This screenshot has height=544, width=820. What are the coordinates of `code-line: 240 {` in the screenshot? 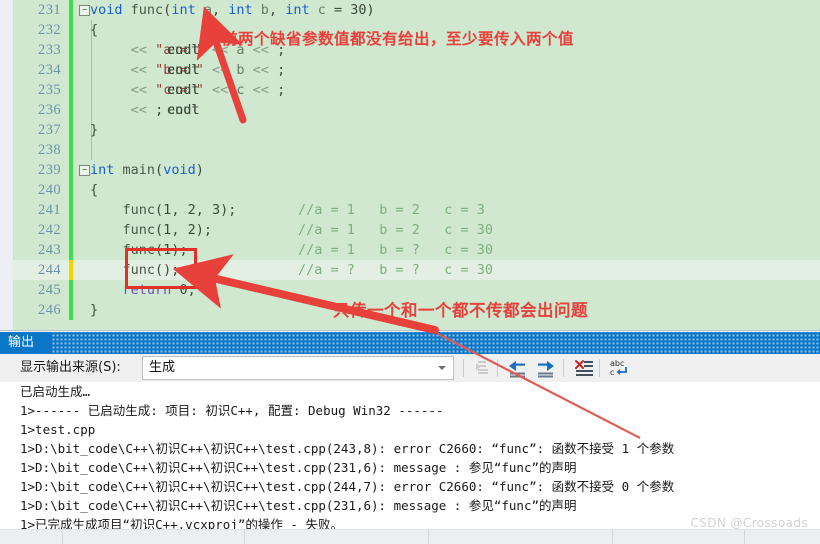 It's located at (416, 190).